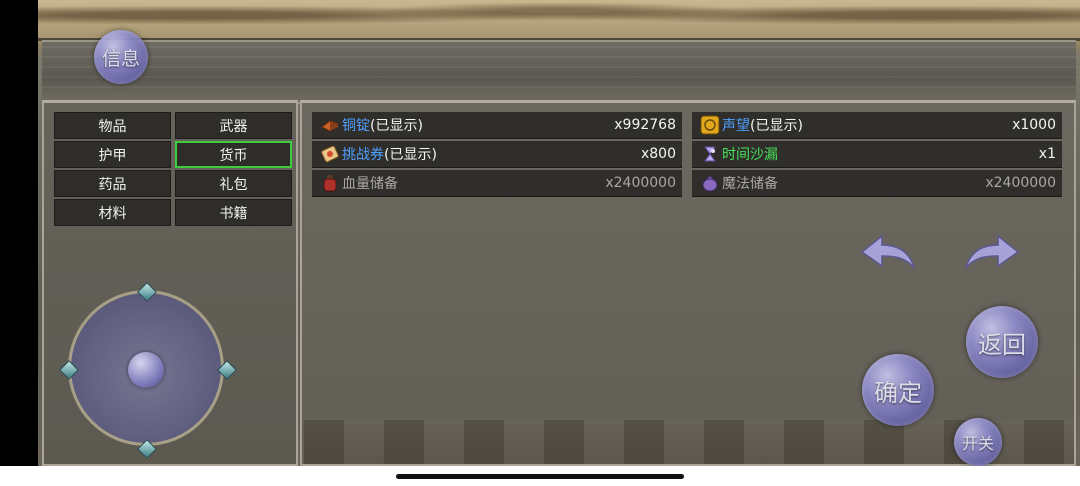  I want to click on item-name: 铜锭, so click(356, 126).